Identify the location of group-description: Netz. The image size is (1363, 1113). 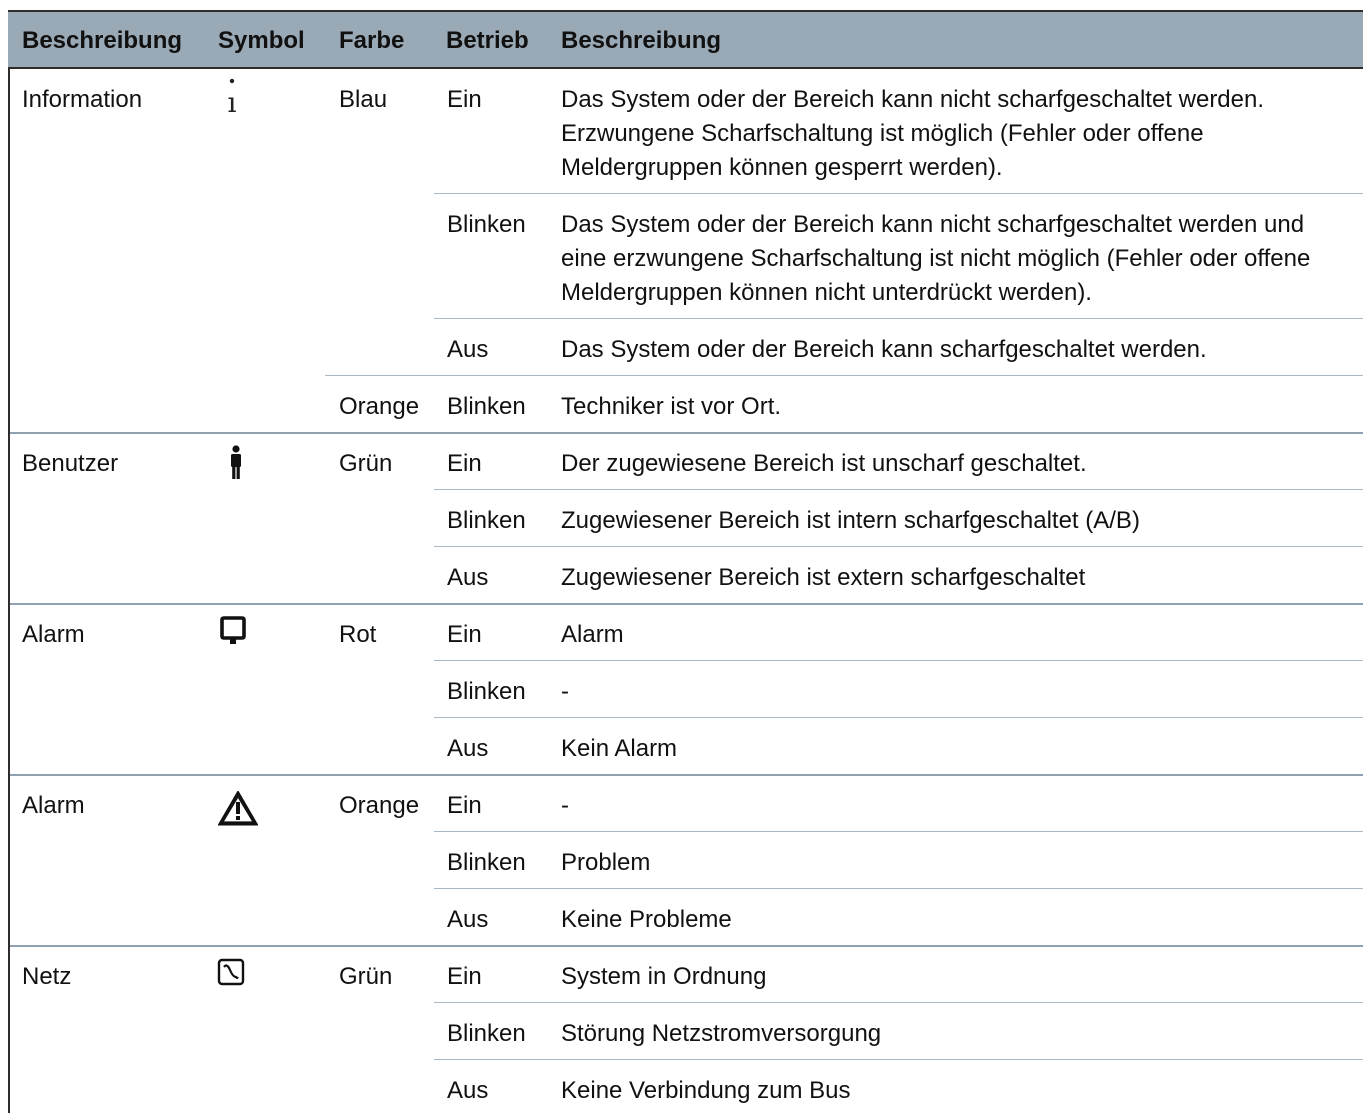
(47, 976).